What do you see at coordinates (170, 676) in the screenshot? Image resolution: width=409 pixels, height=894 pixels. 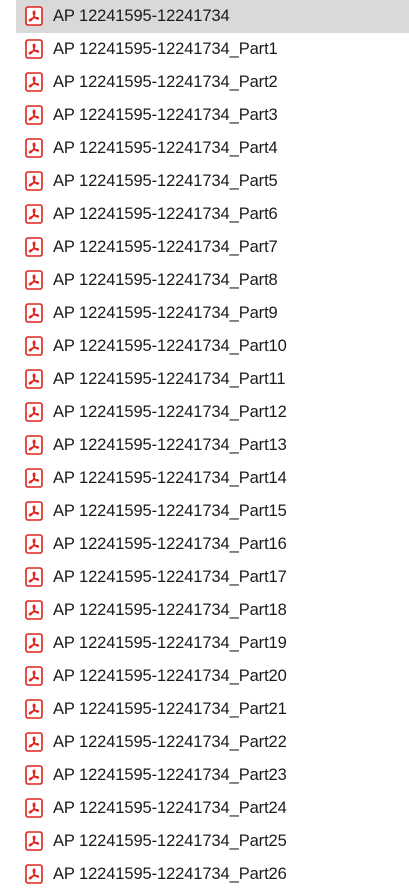 I see `file-name: AP 12241595-12241734_Part20` at bounding box center [170, 676].